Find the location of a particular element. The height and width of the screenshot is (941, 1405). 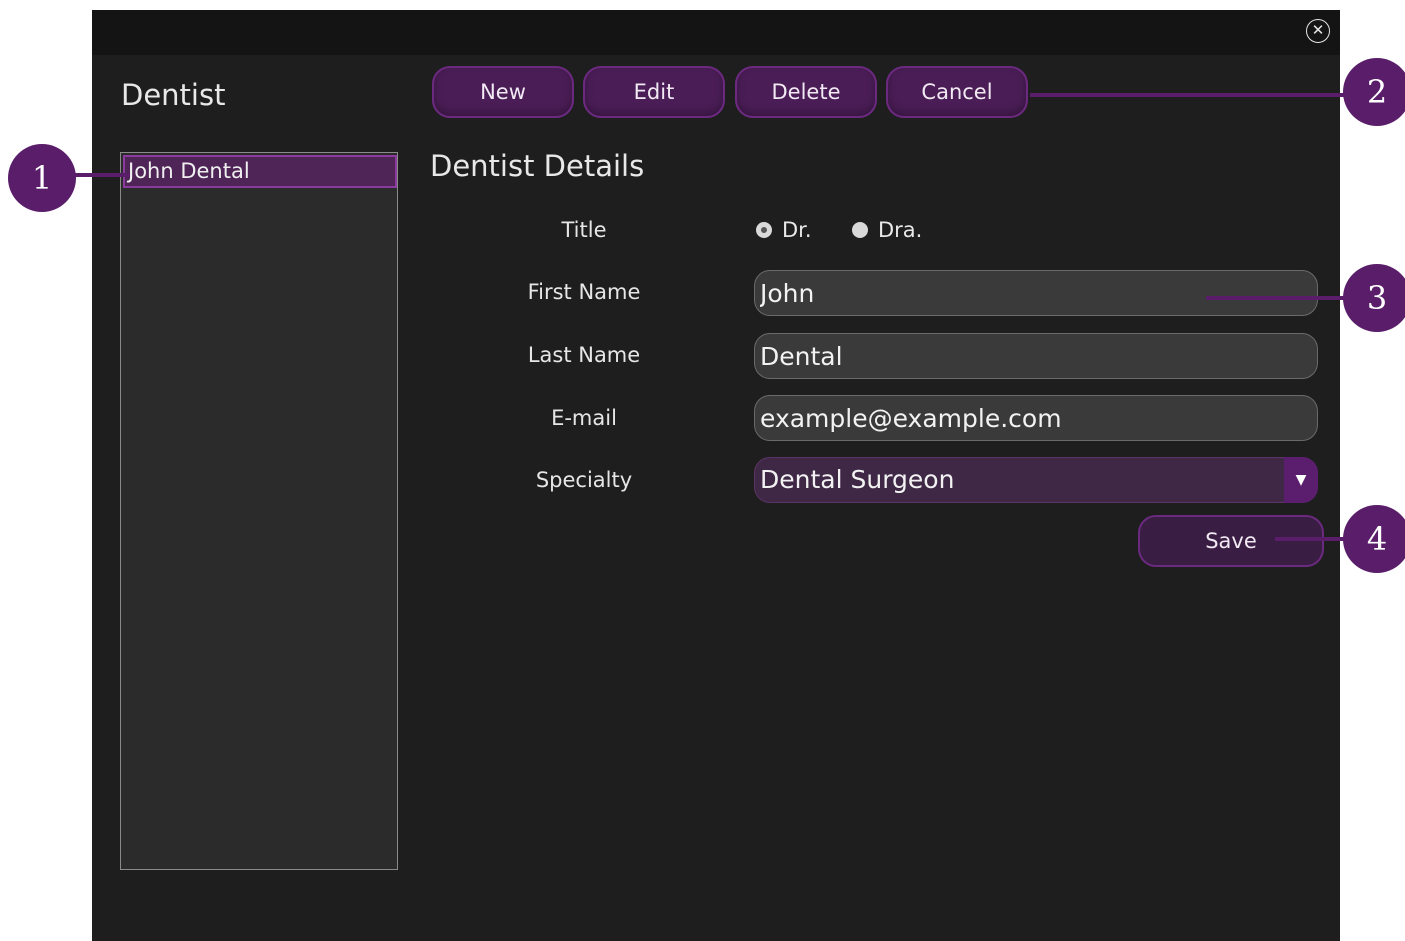

title-label: Title is located at coordinates (584, 230).